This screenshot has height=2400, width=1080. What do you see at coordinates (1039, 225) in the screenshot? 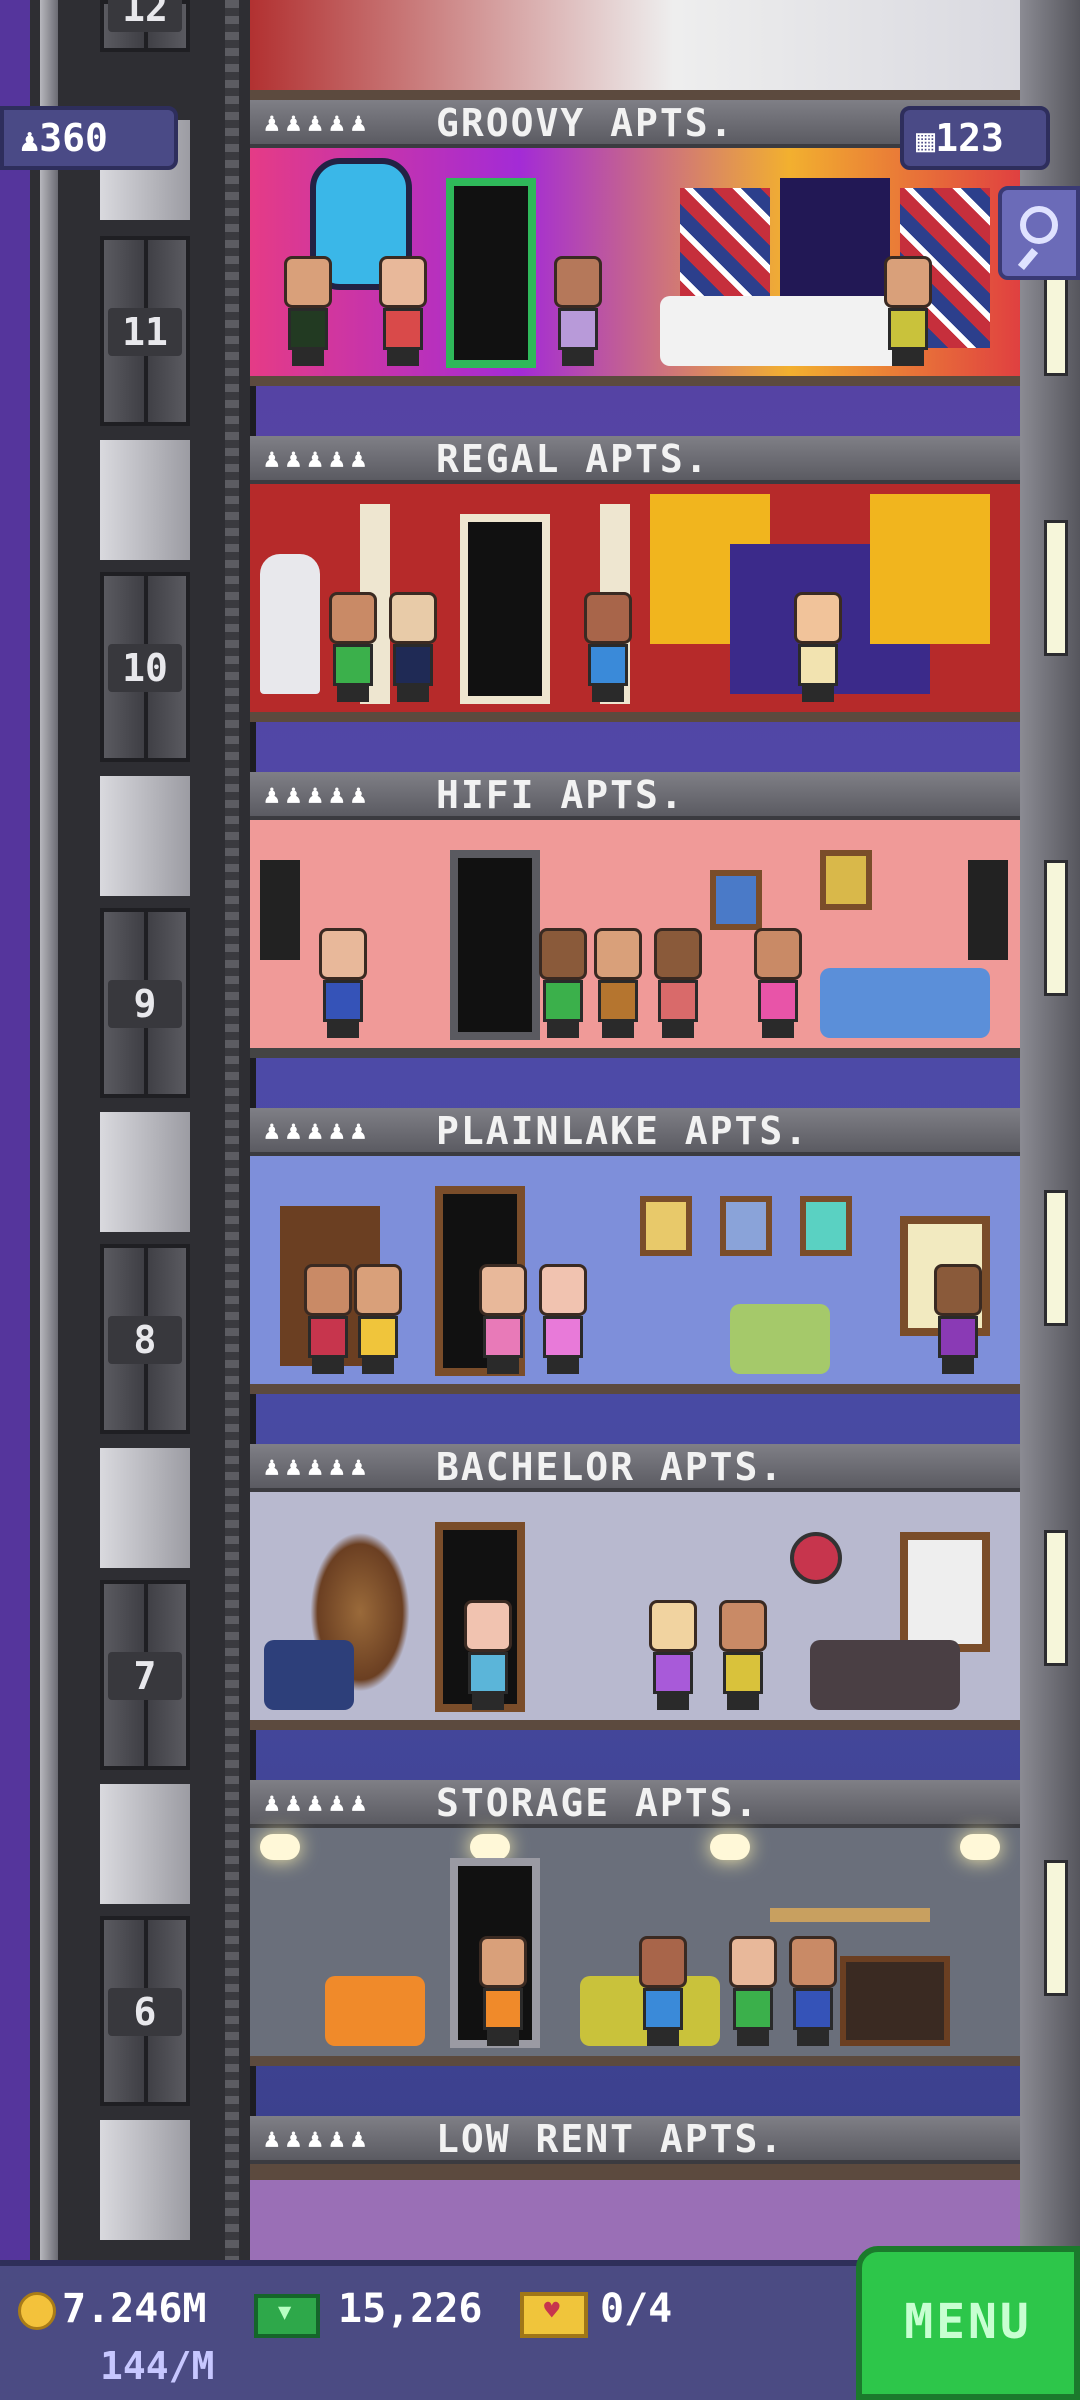
I see `magnifier-icon` at bounding box center [1039, 225].